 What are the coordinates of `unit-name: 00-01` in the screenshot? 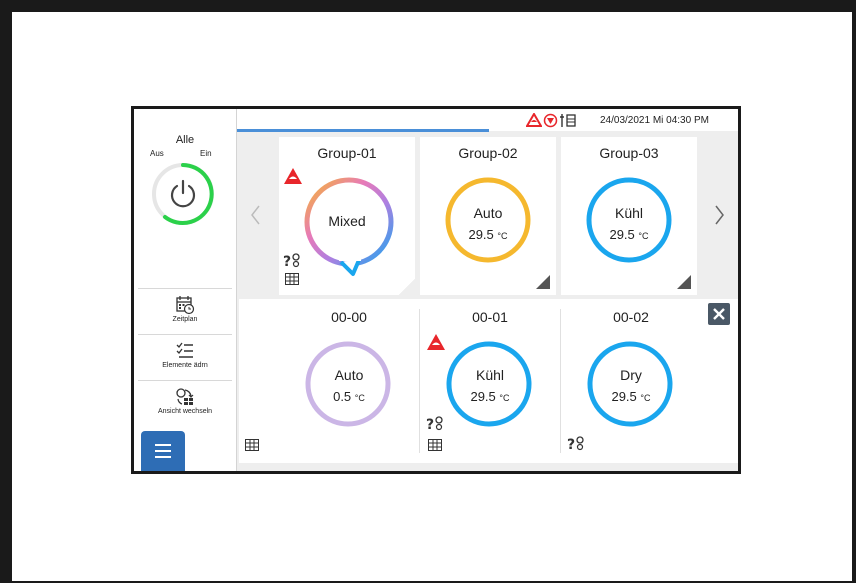 It's located at (490, 317).